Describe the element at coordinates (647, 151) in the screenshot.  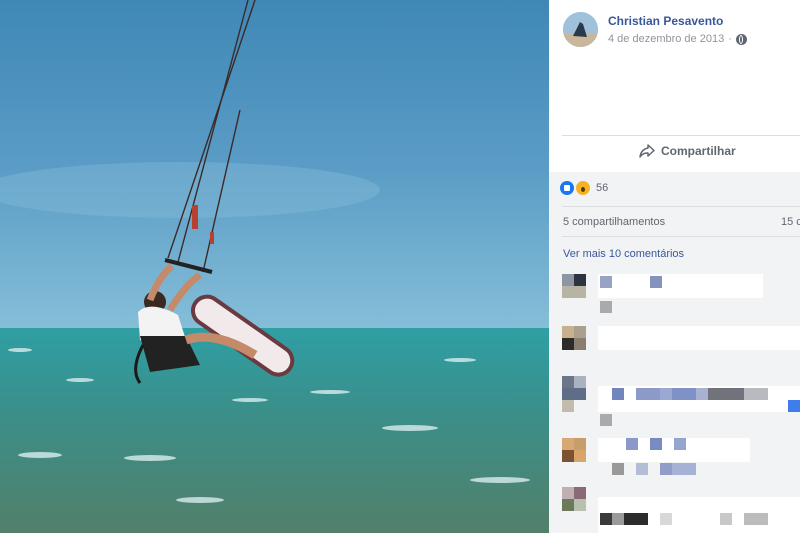
I see `share-arrow-icon` at that location.